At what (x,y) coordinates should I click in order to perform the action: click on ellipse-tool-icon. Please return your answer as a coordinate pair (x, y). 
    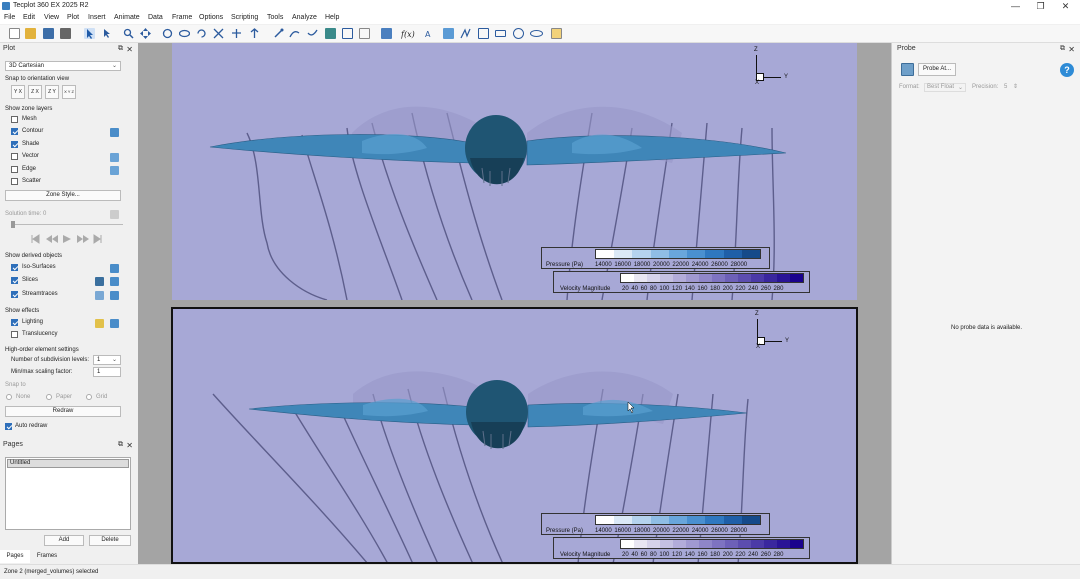
    Looking at the image, I should click on (536, 33).